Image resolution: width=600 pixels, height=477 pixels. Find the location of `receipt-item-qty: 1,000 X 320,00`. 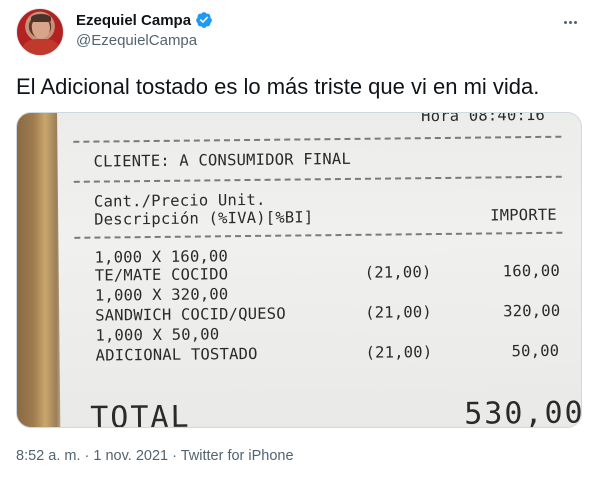

receipt-item-qty: 1,000 X 320,00 is located at coordinates (161, 295).